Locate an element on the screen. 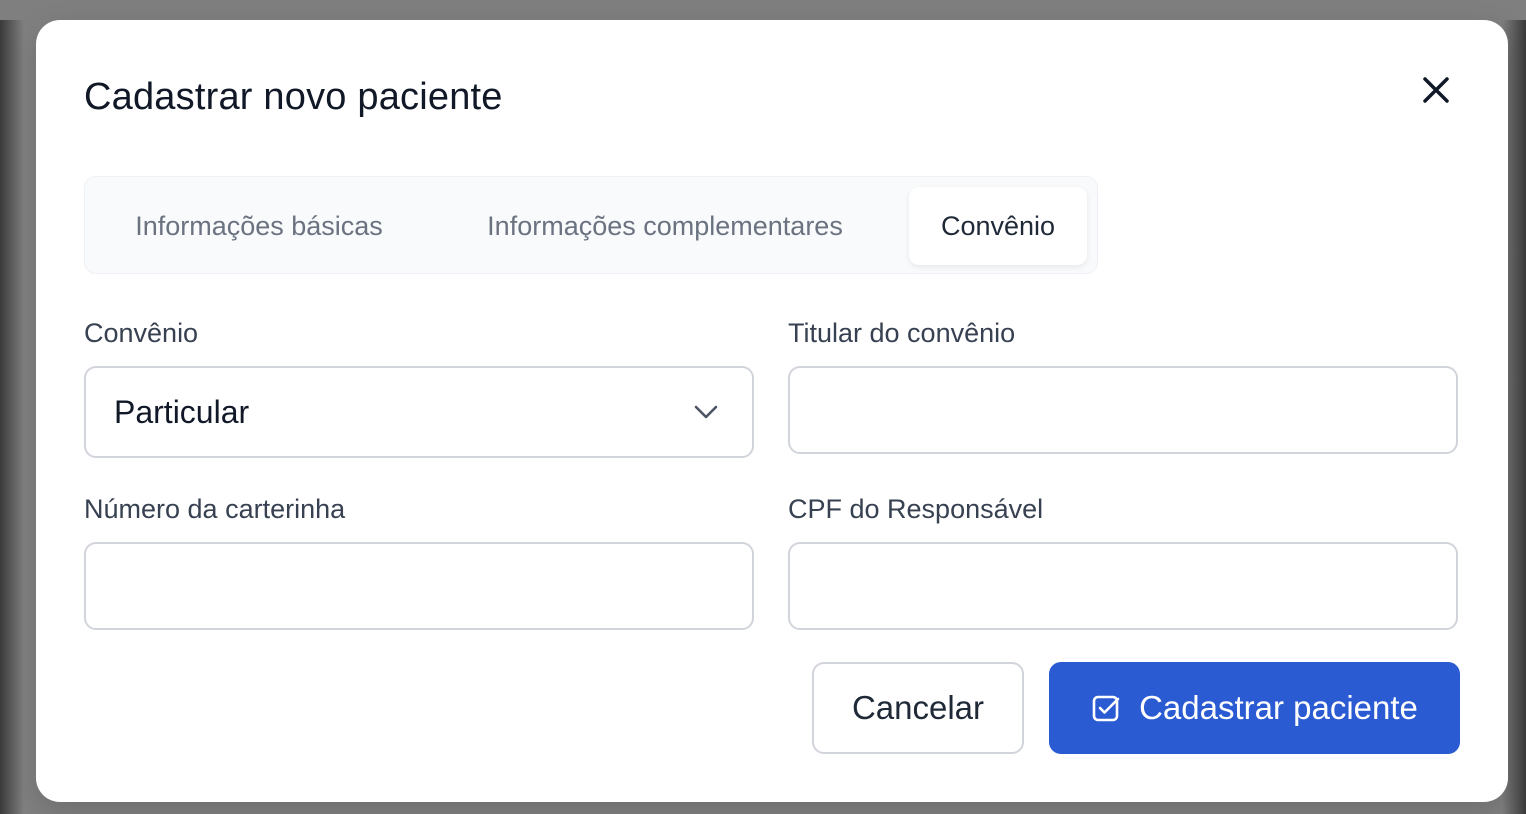  convenio-label: Convênio is located at coordinates (141, 333).